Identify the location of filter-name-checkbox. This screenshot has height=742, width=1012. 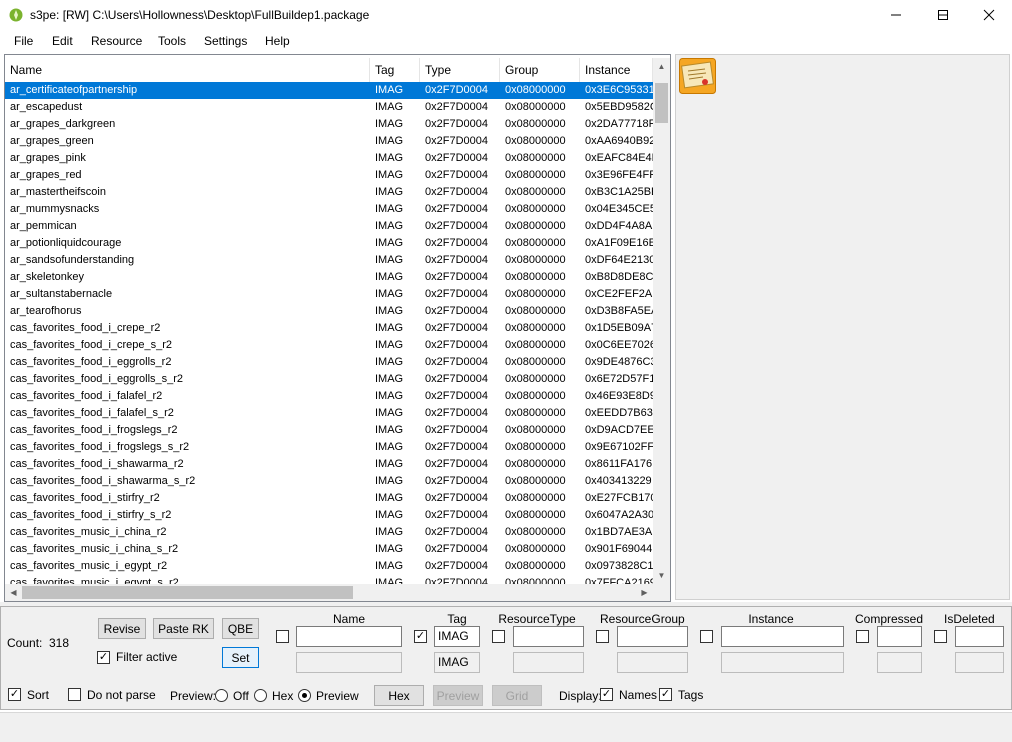
(282, 636).